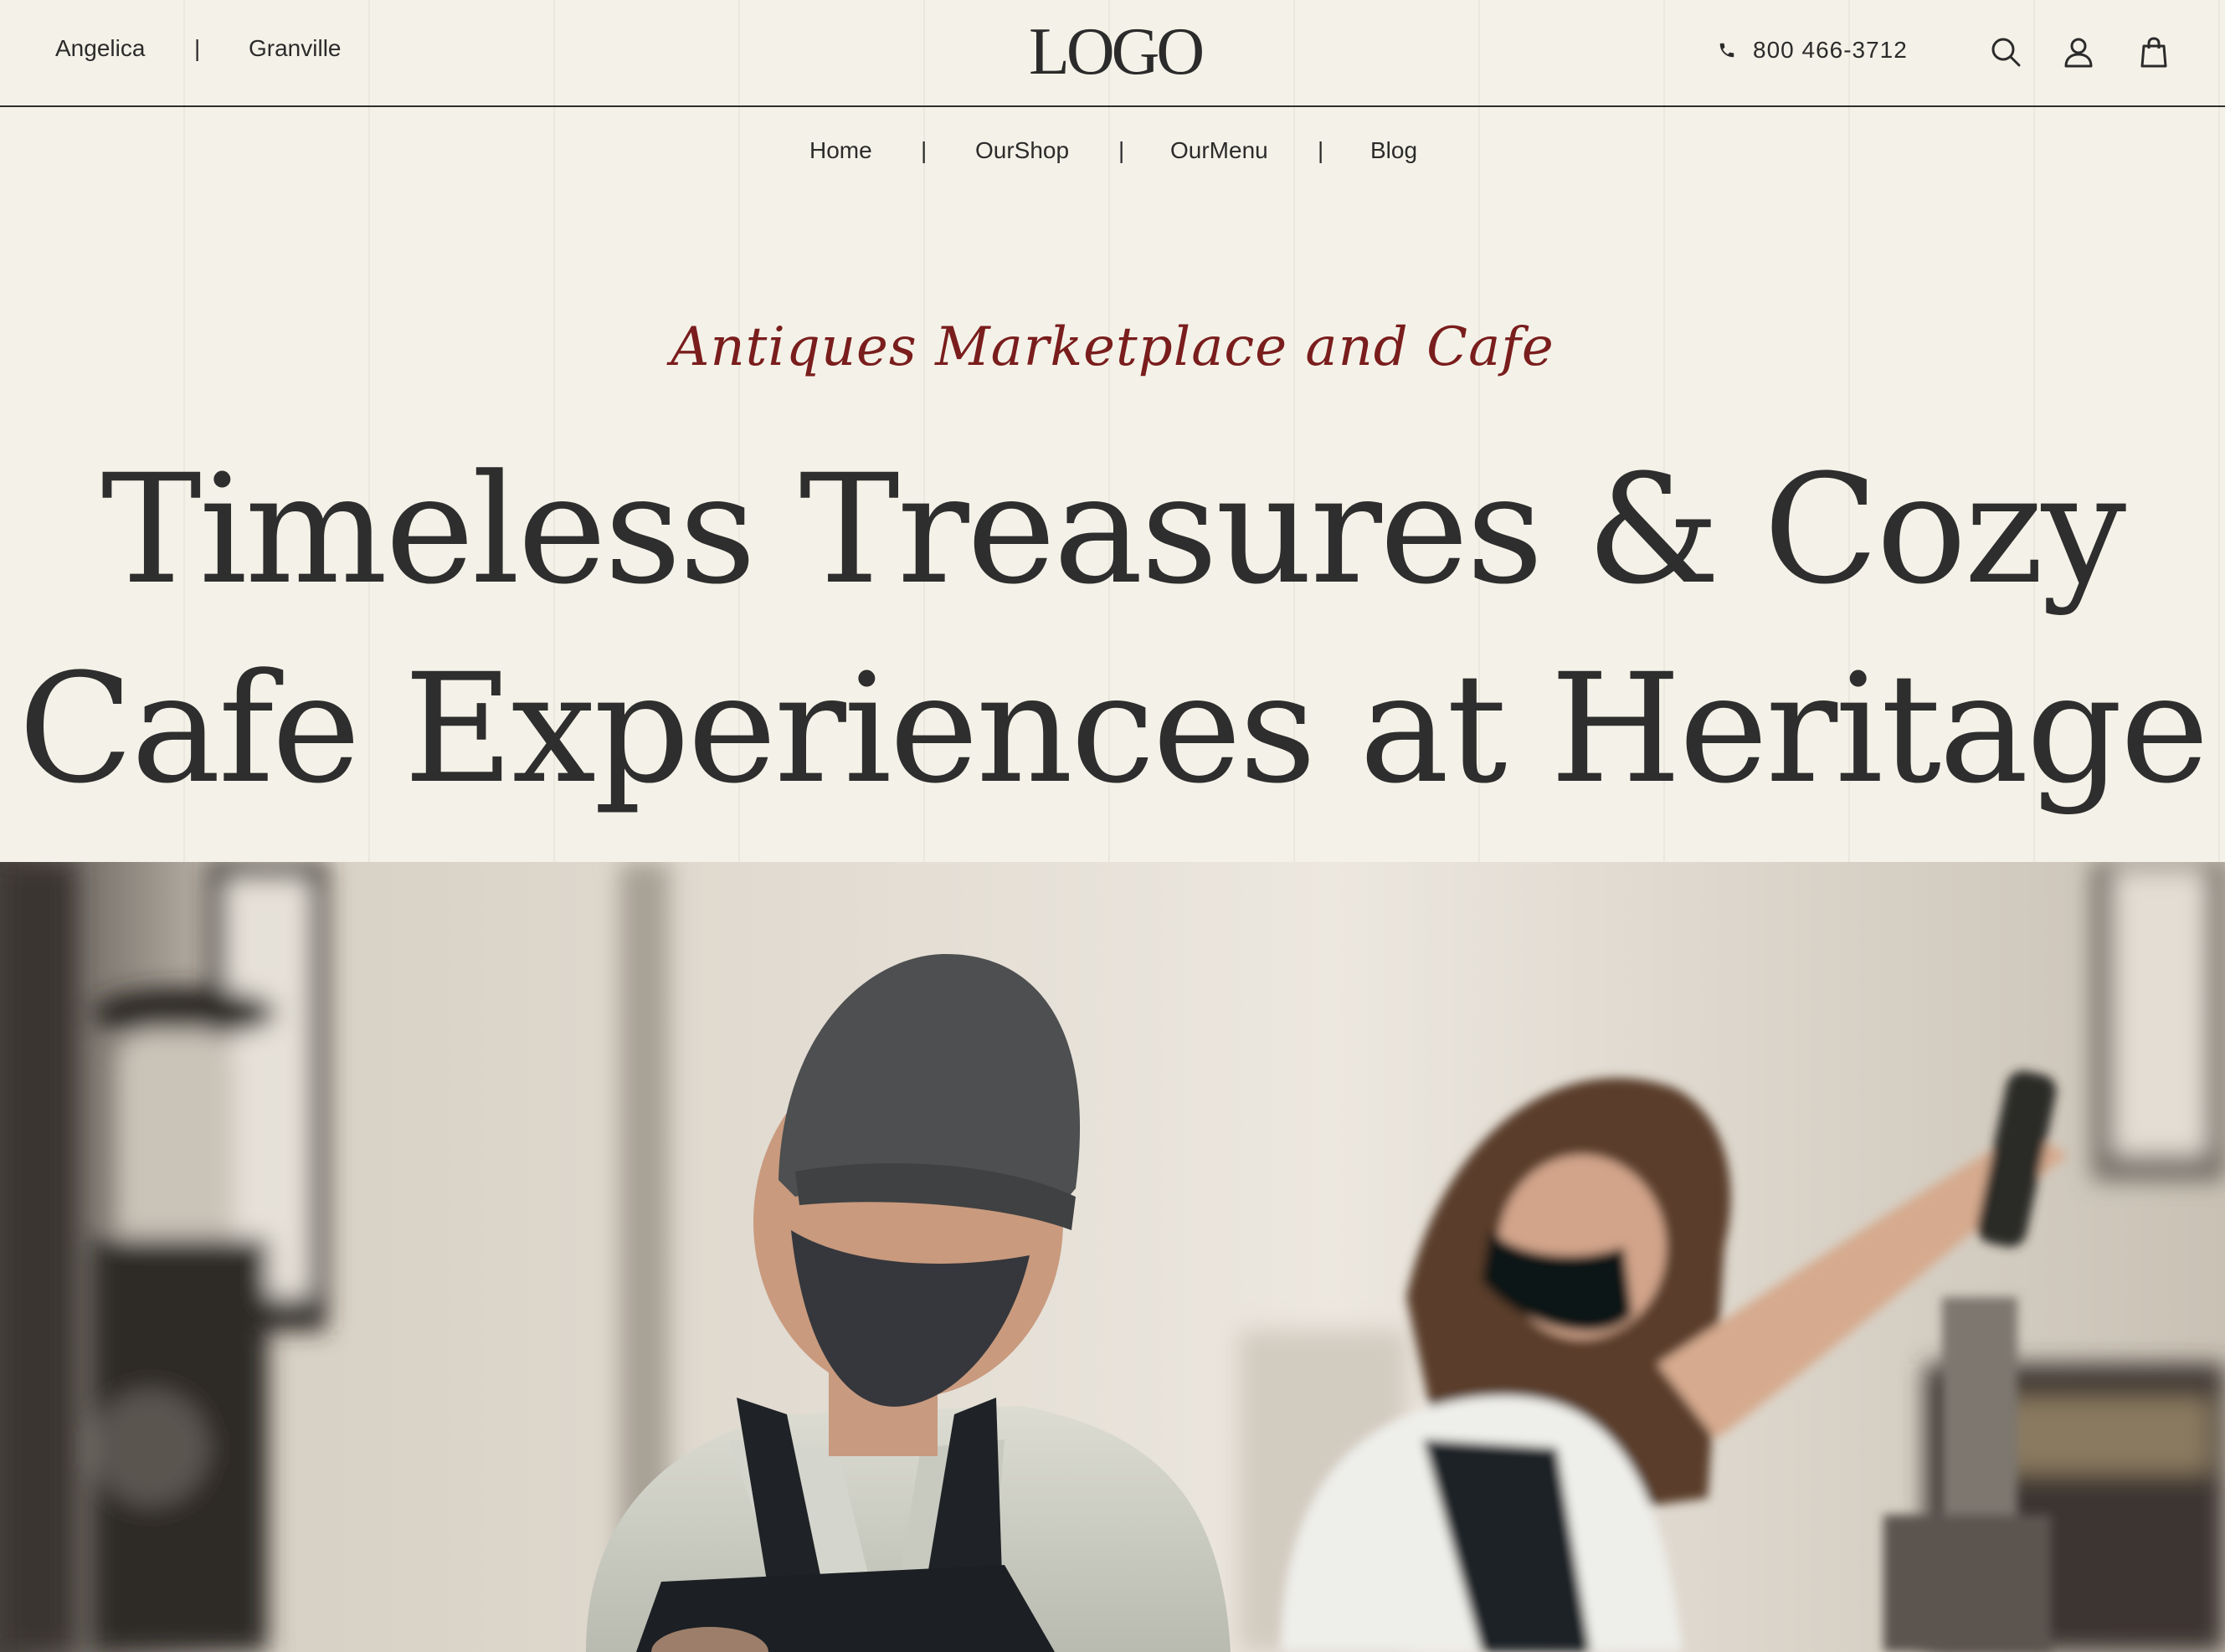 The height and width of the screenshot is (1652, 2225). What do you see at coordinates (1113, 729) in the screenshot?
I see `hero-headline-line-2: Cafe Experiences at Heritage` at bounding box center [1113, 729].